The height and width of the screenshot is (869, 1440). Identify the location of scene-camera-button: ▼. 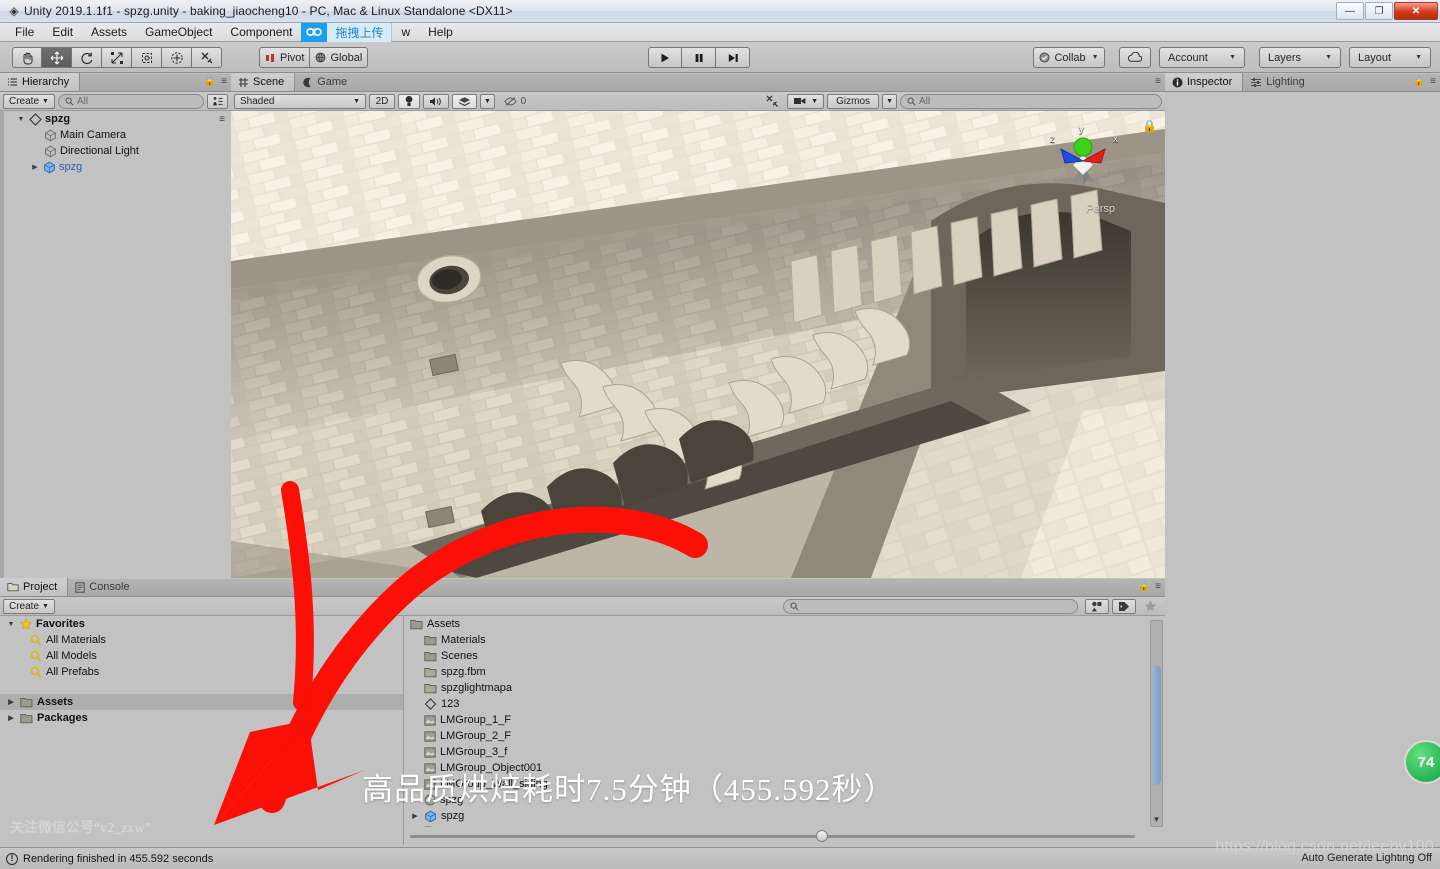
(806, 101).